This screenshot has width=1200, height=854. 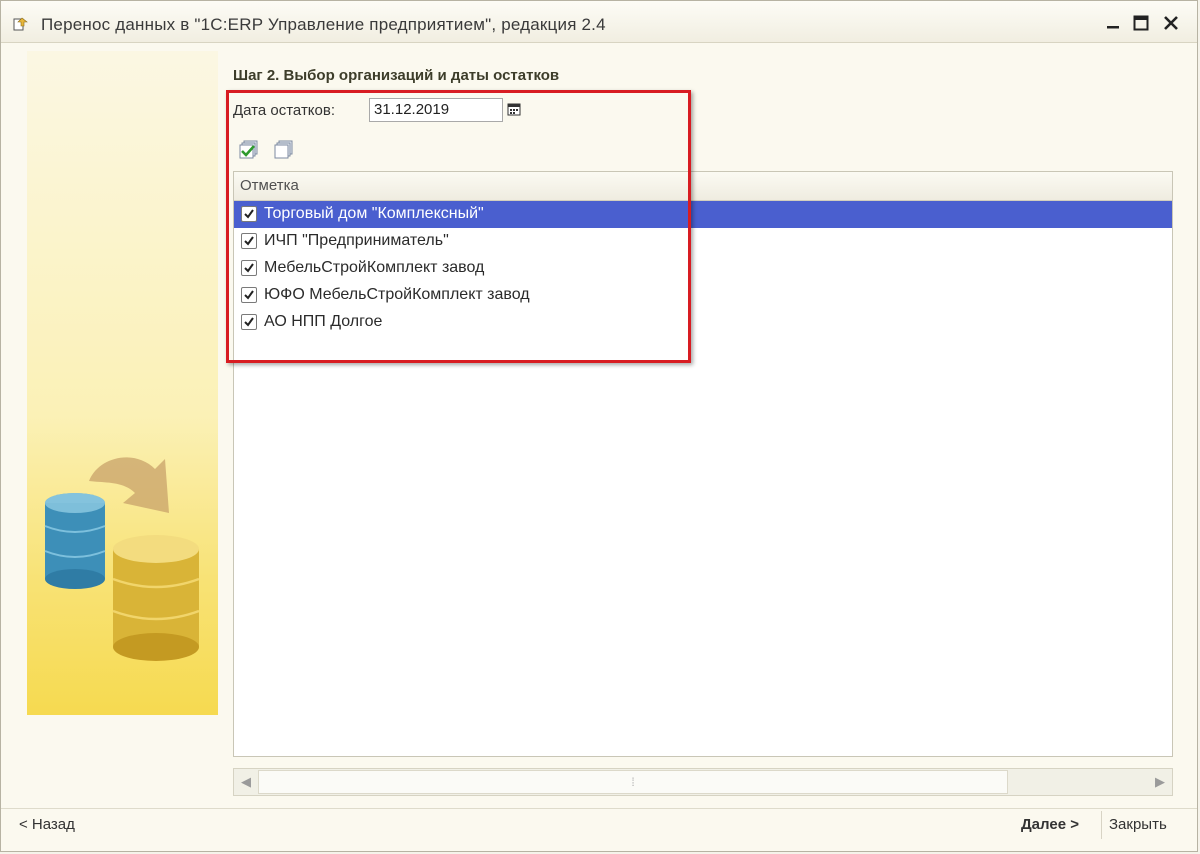 I want to click on check-all-button, so click(x=249, y=150).